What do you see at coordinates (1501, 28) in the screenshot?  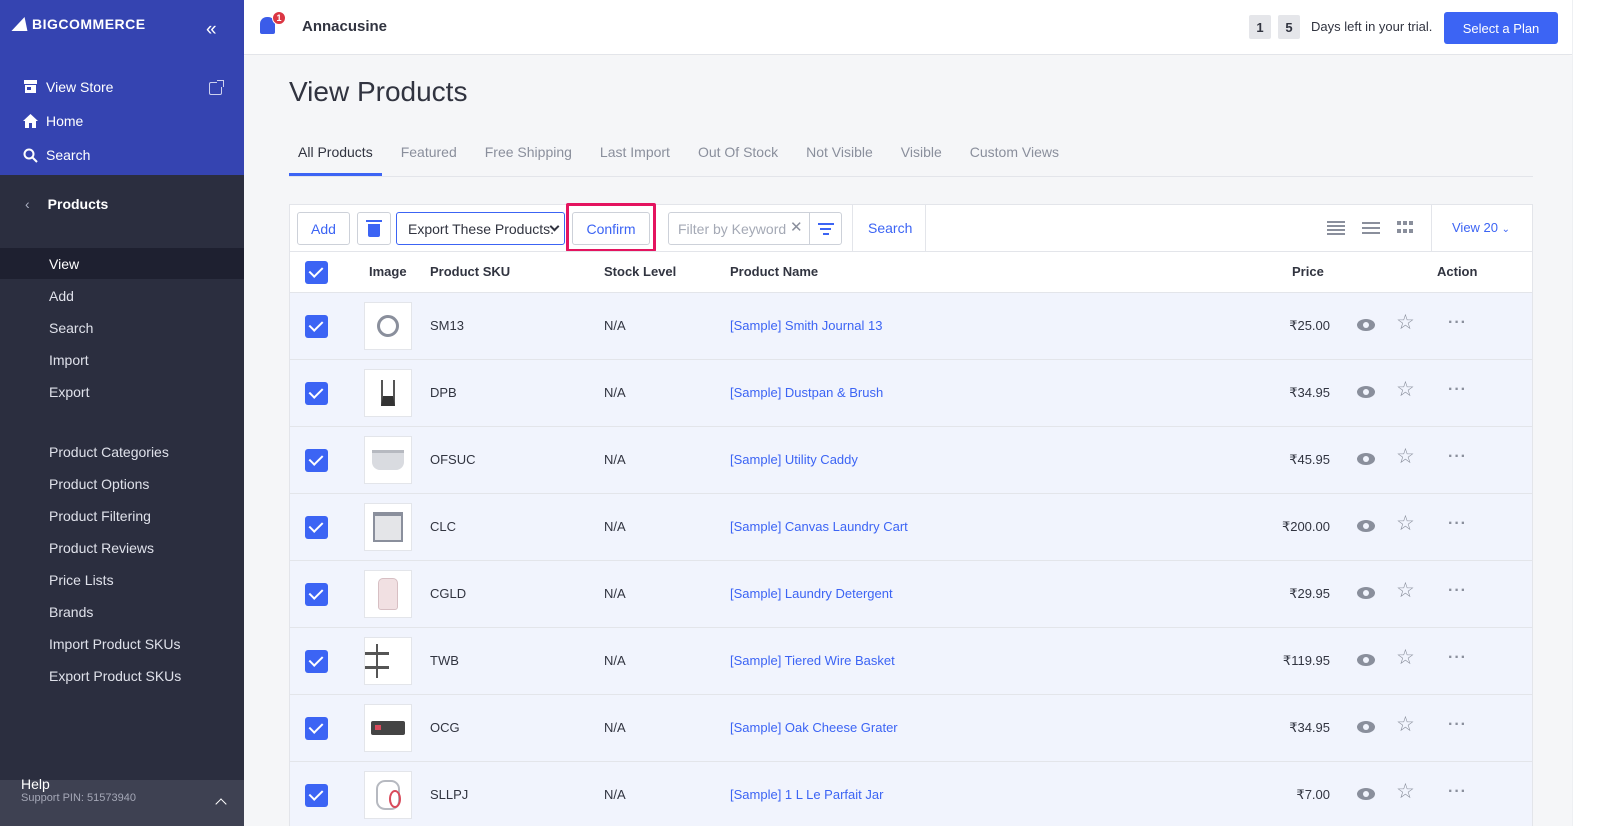 I see `select-plan-button: Select a Plan` at bounding box center [1501, 28].